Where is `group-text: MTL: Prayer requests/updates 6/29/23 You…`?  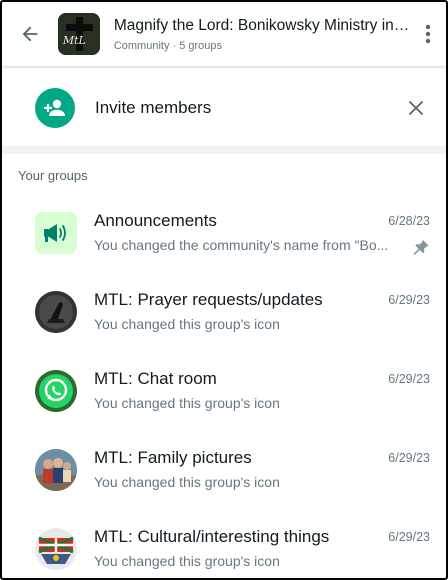 group-text: MTL: Prayer requests/updates 6/29/23 You… is located at coordinates (262, 311).